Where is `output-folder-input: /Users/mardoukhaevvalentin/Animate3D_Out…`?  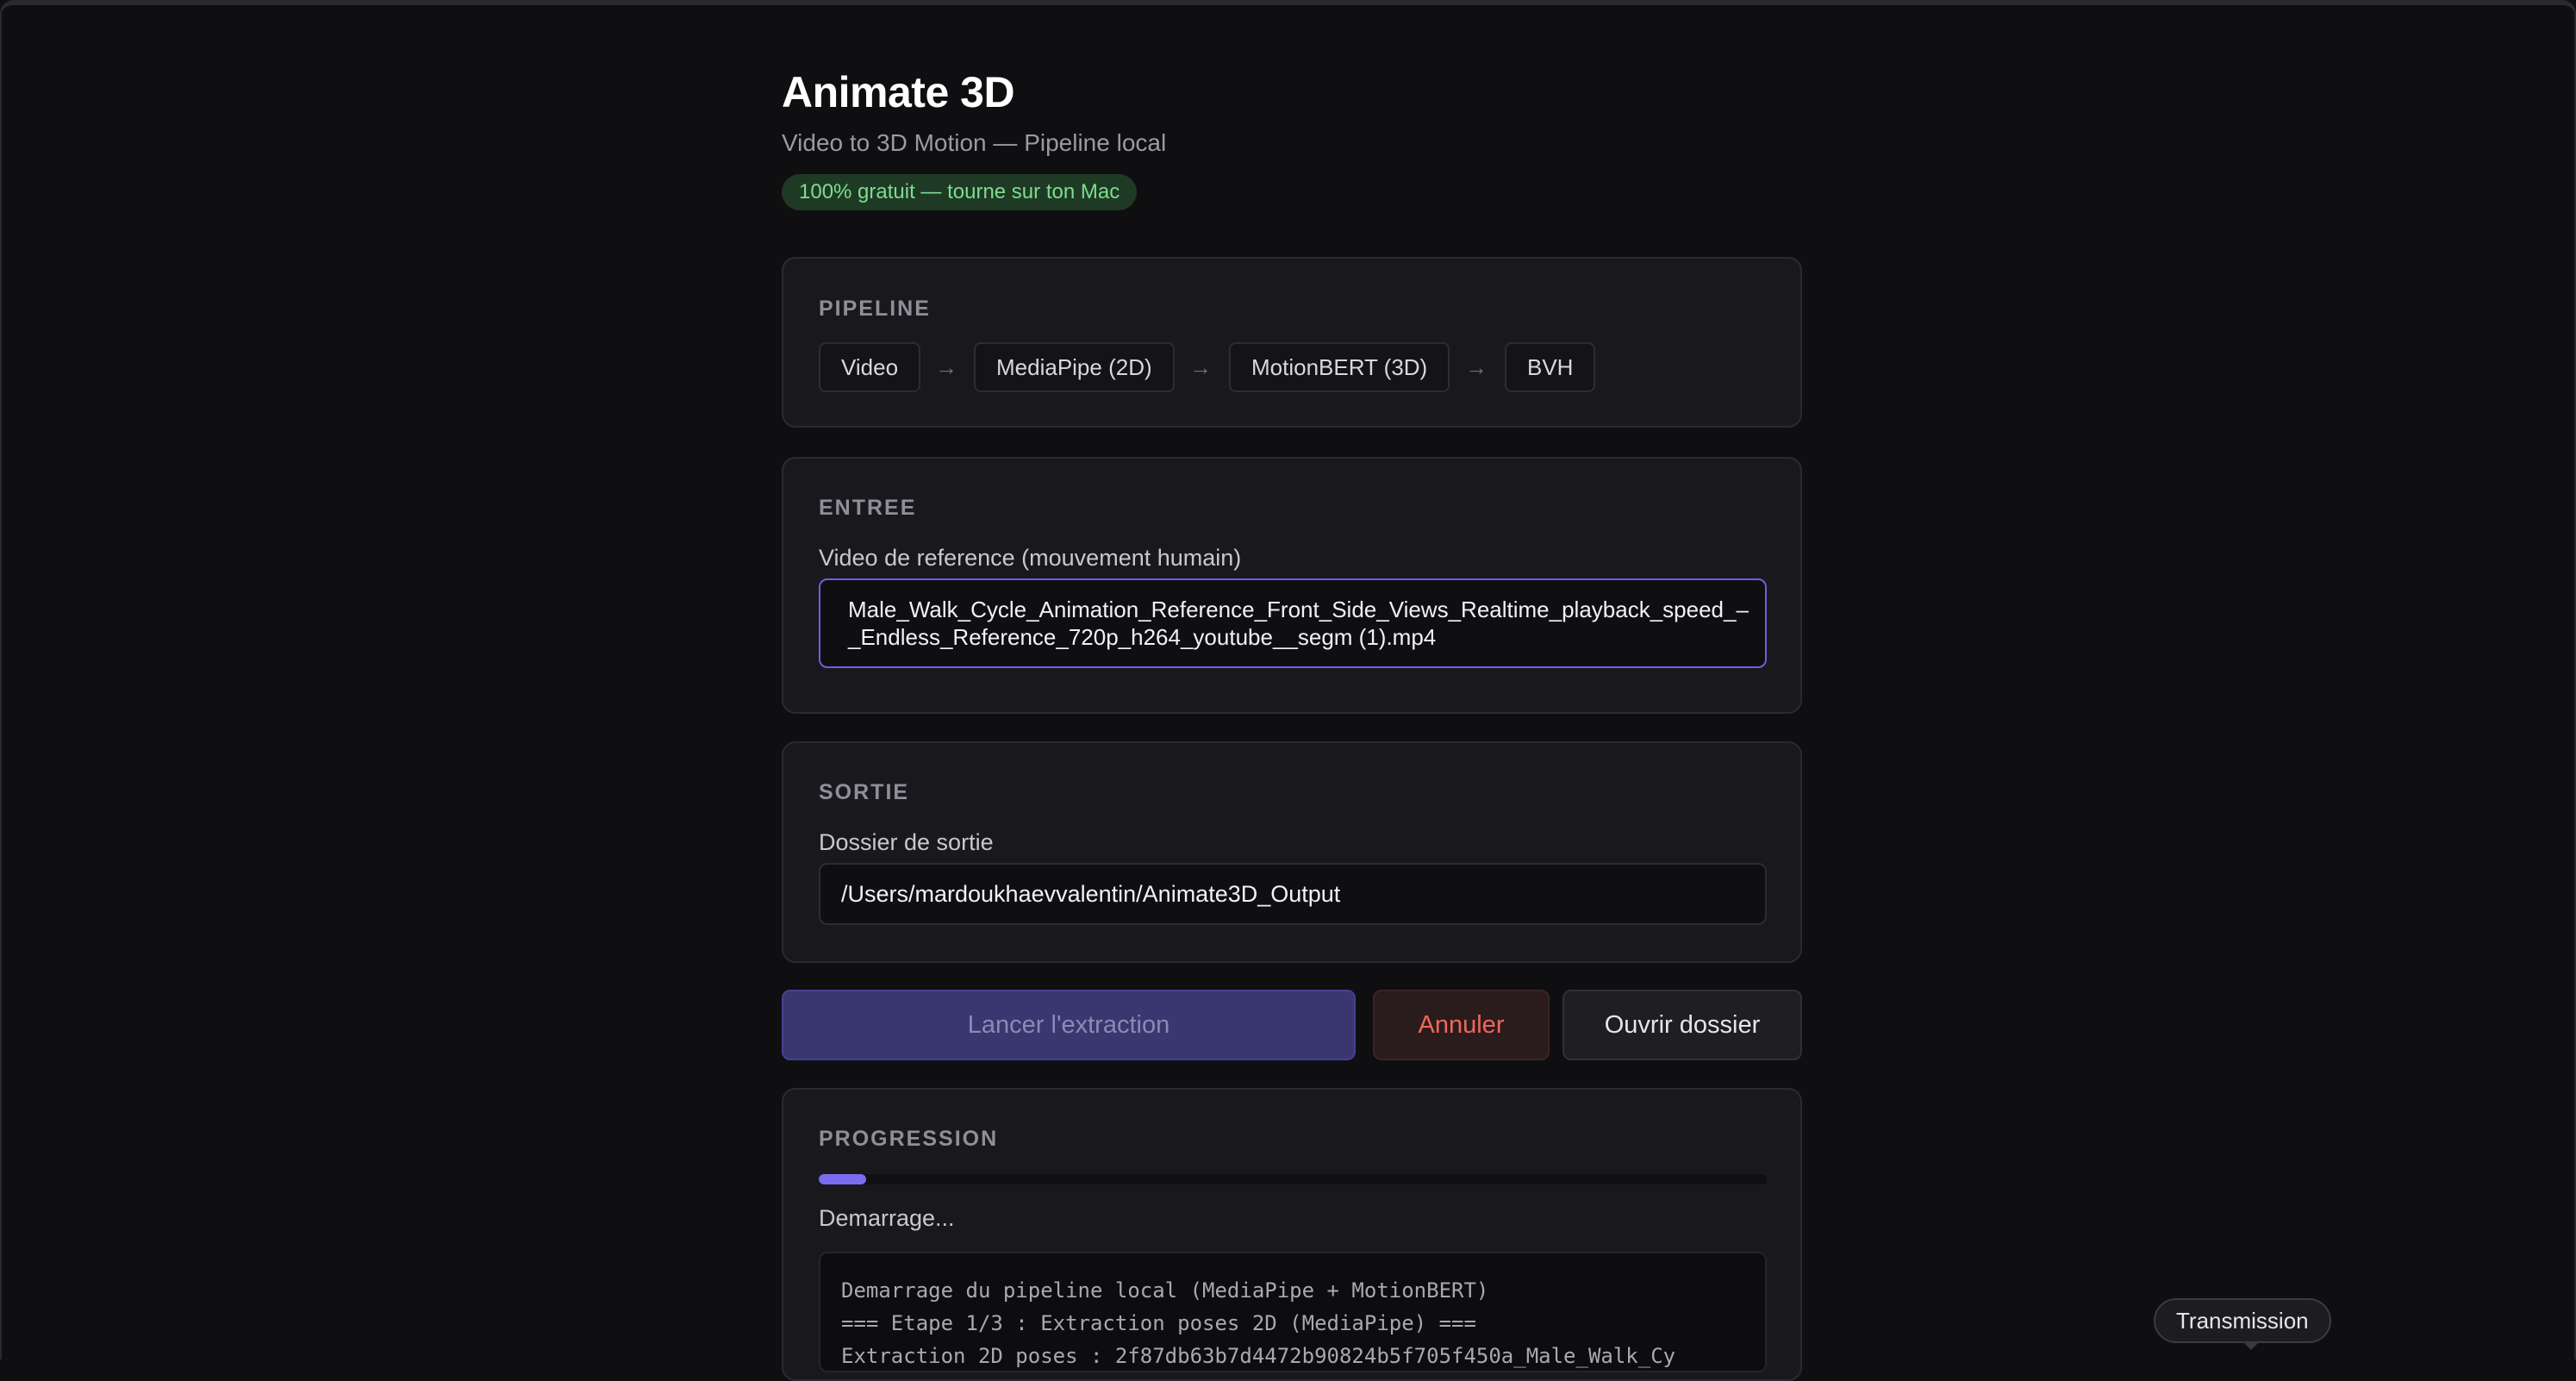
output-folder-input: /Users/mardoukhaevvalentin/Animate3D_Out… is located at coordinates (1293, 894).